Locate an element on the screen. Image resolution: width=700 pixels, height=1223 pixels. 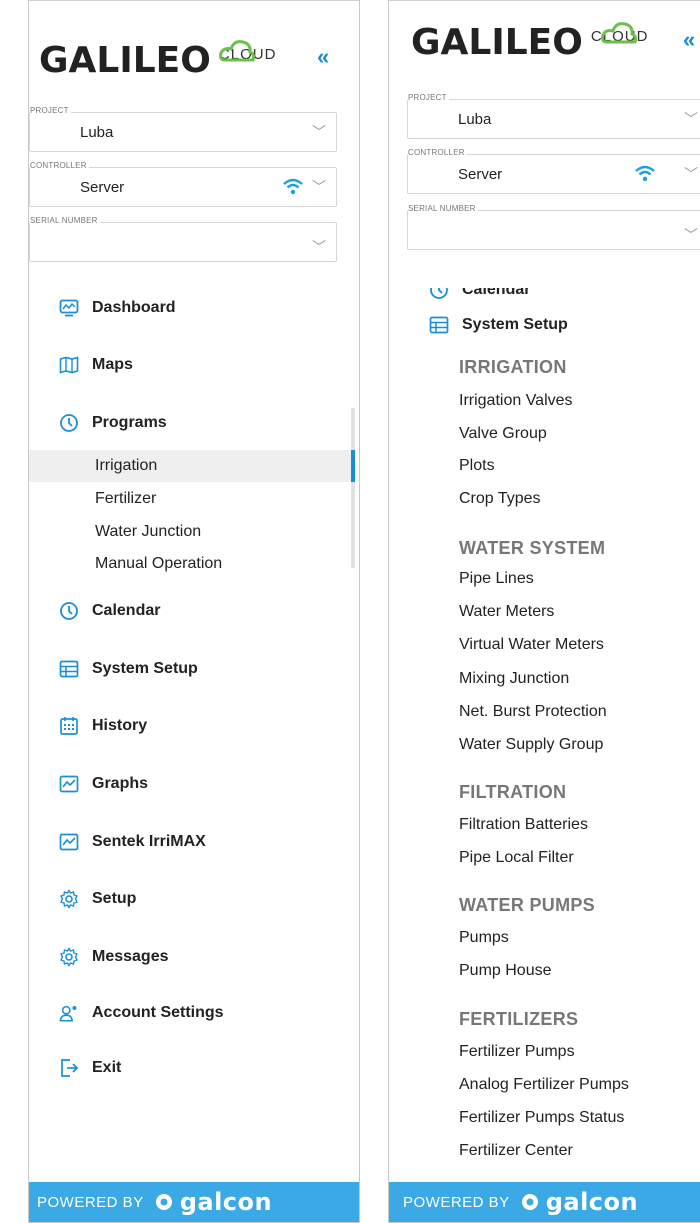
nav-sentek-irrimax: Sentek IrriMAX is located at coordinates (132, 842).